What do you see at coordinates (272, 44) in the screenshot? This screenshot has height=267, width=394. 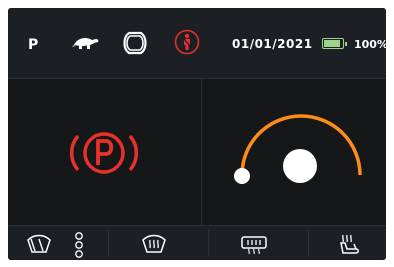 I see `date-display: 01/01/2021` at bounding box center [272, 44].